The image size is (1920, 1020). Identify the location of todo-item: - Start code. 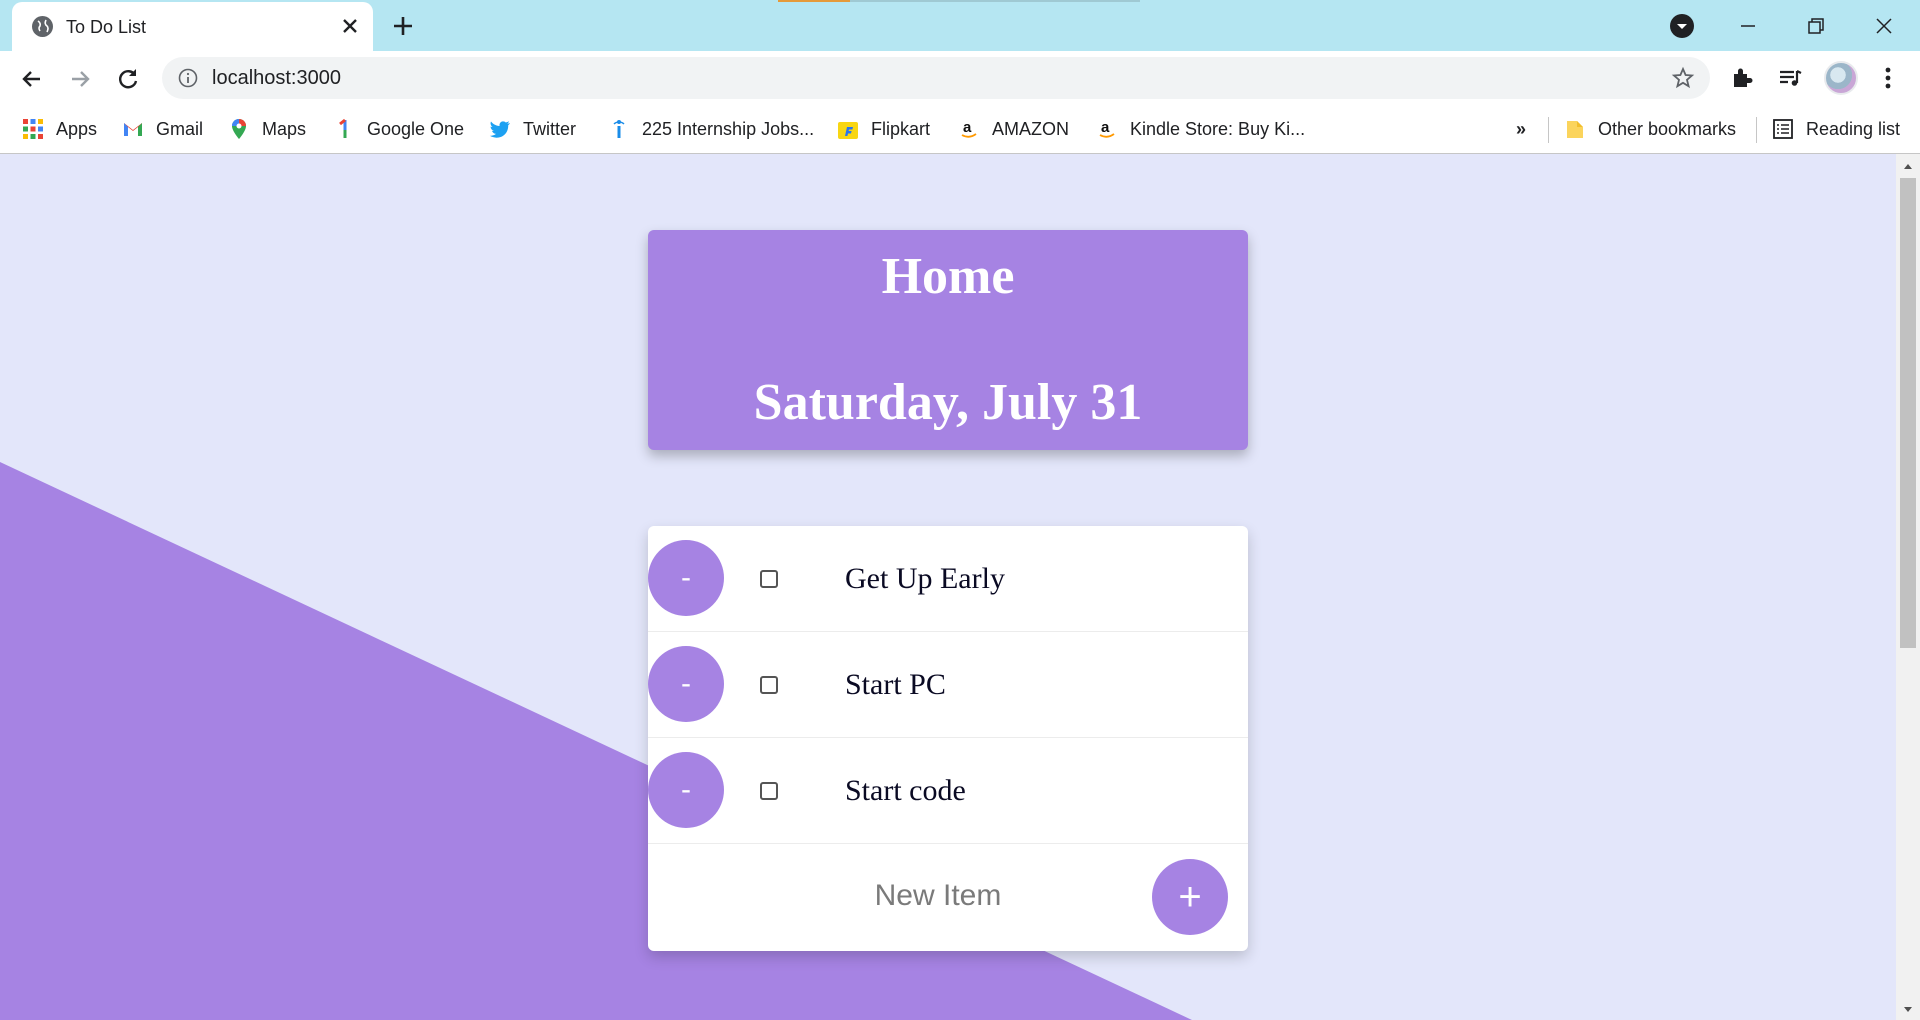
(948, 791).